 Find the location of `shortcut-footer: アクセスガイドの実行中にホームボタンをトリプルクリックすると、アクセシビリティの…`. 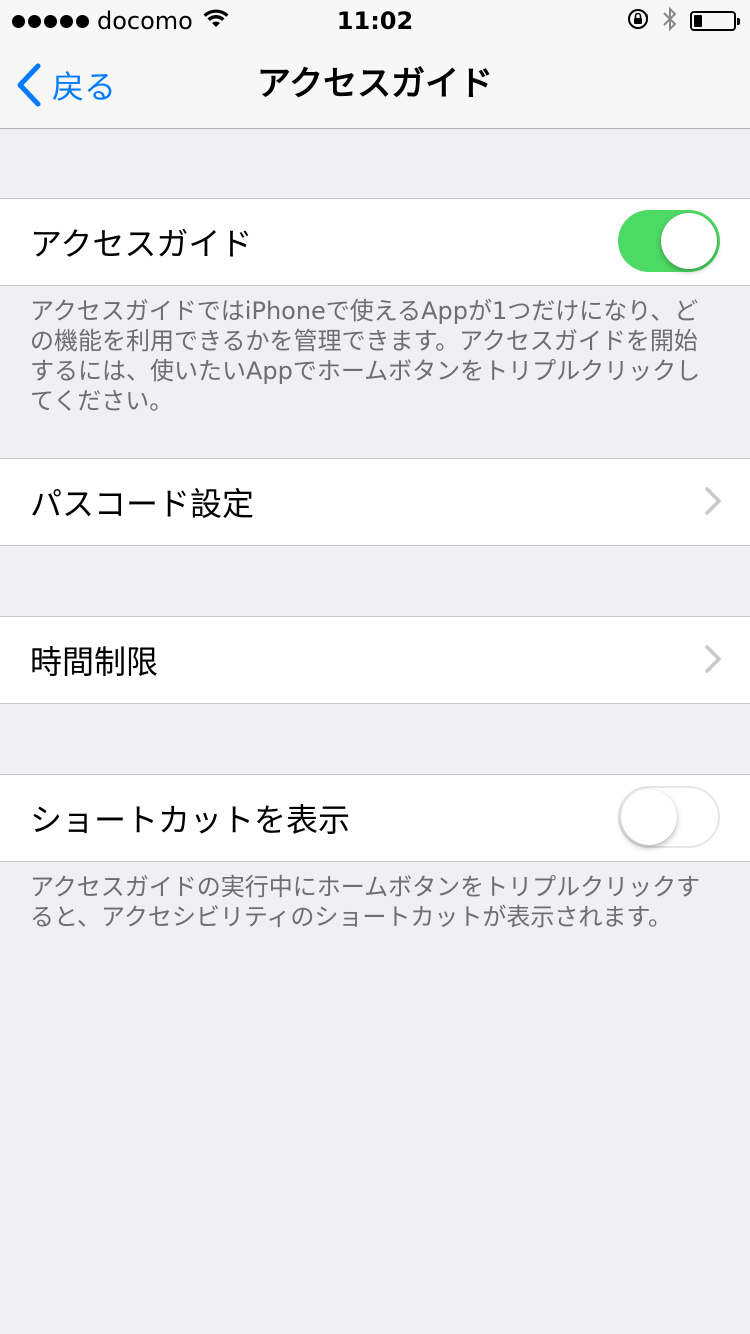

shortcut-footer: アクセスガイドの実行中にホームボタンをトリプルクリックすると、アクセシビリティの… is located at coordinates (365, 902).